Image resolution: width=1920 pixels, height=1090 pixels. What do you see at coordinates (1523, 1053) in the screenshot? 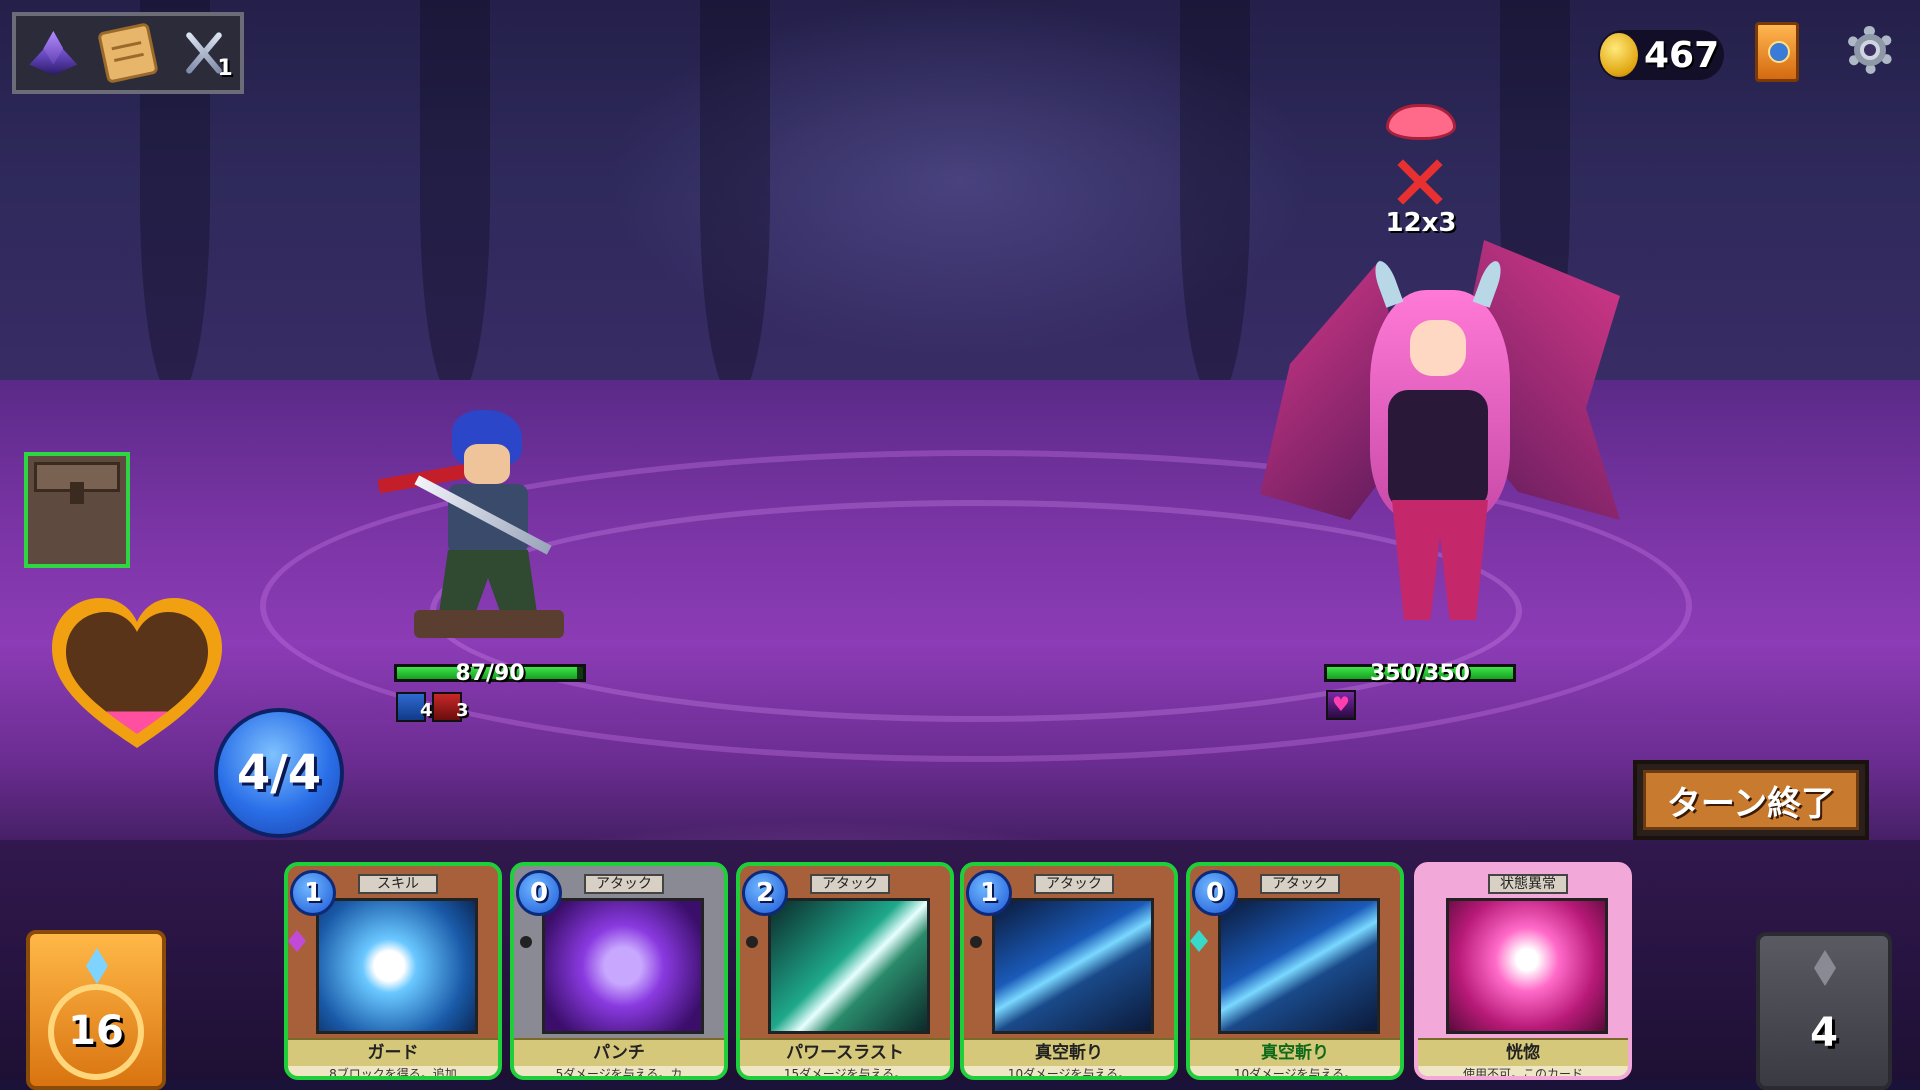
I see `card-name: 恍惚` at bounding box center [1523, 1053].